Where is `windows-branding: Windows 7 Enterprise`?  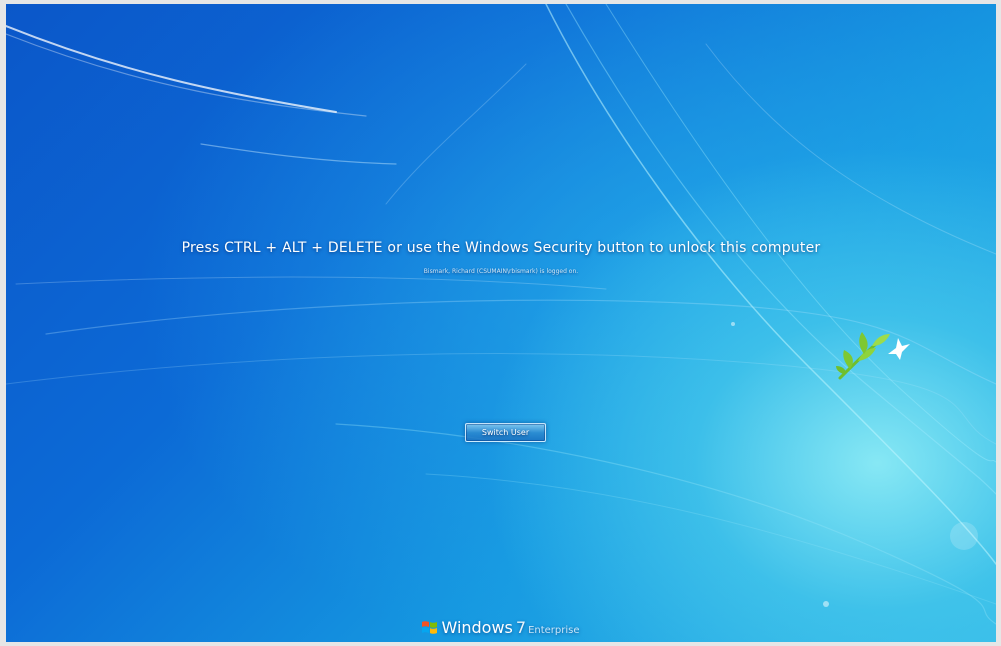
windows-branding: Windows 7 Enterprise is located at coordinates (501, 627).